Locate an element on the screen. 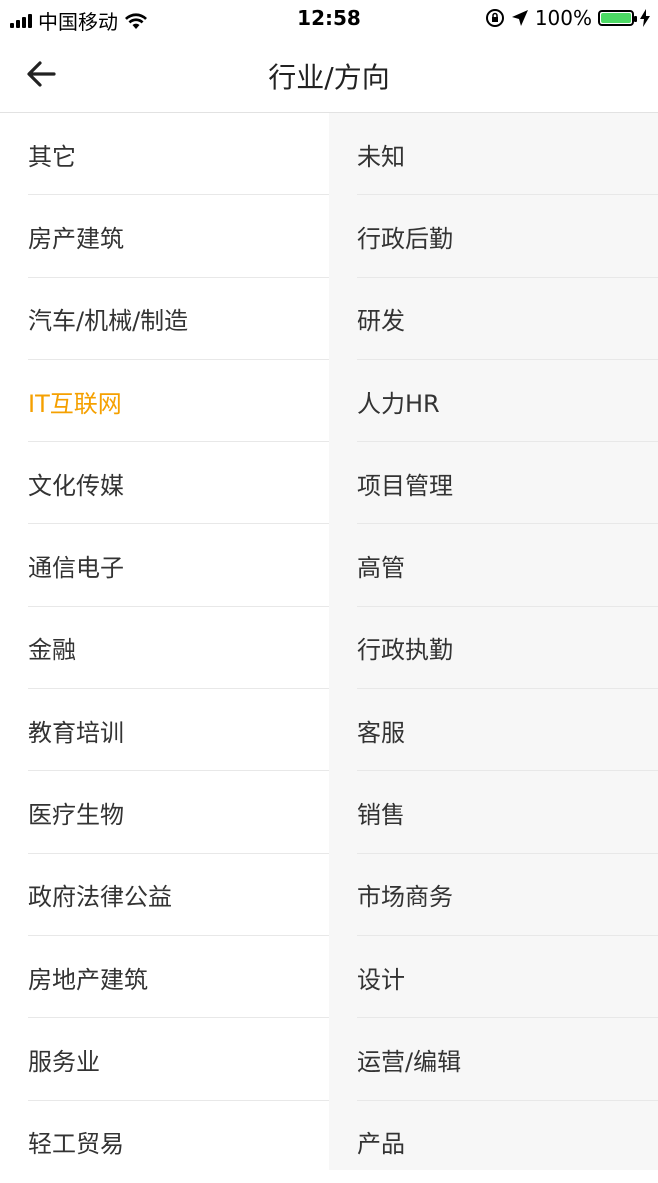 The width and height of the screenshot is (658, 1183). direction-item: 高管 is located at coordinates (493, 566).